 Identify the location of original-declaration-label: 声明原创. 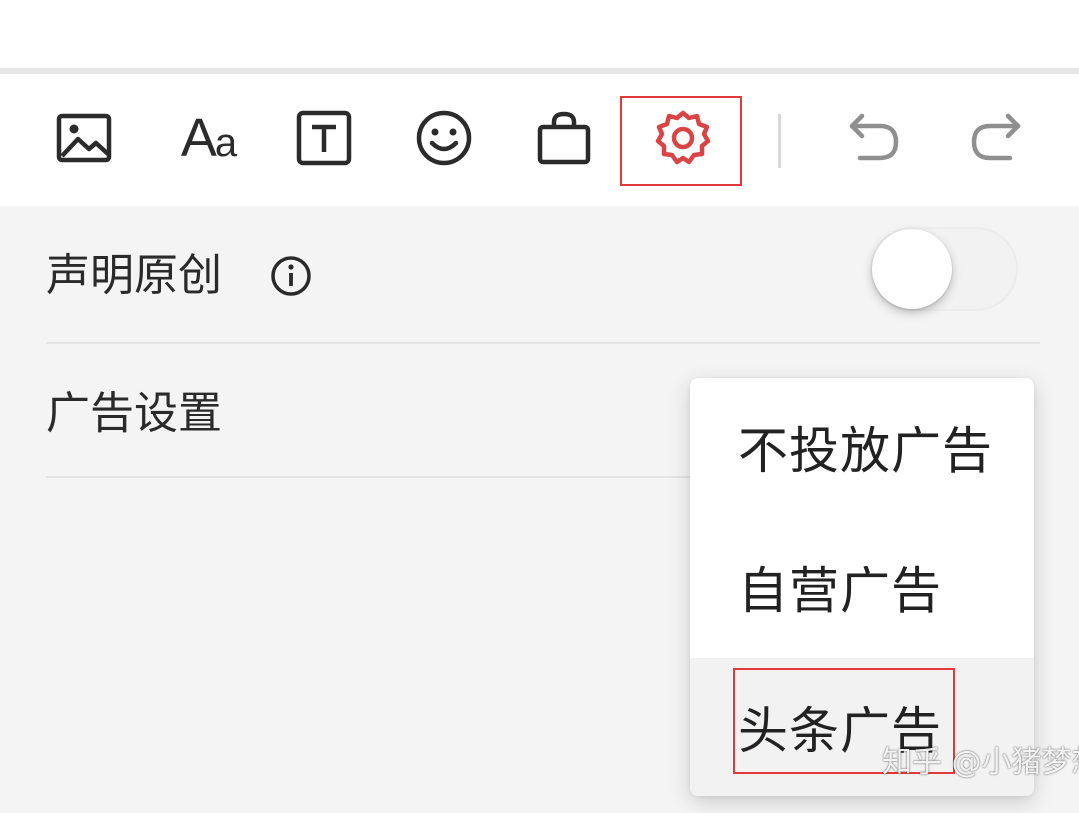
(134, 275).